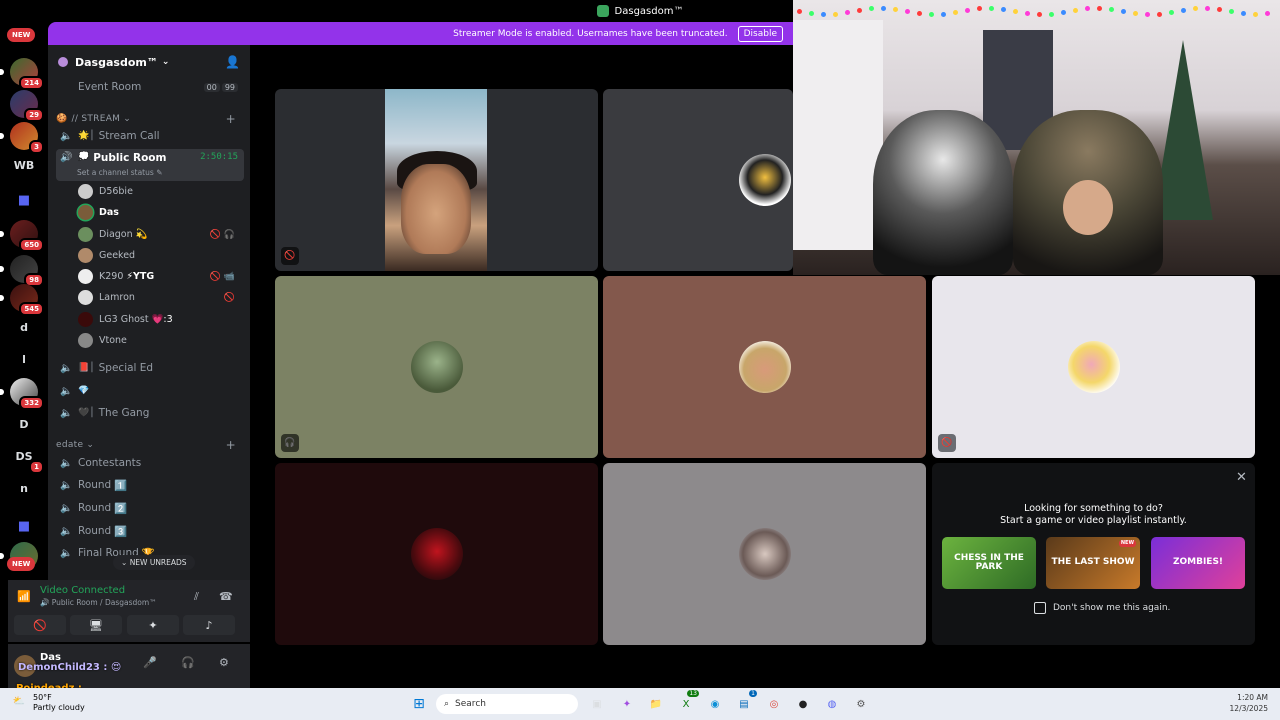 The width and height of the screenshot is (1280, 720). Describe the element at coordinates (24, 596) in the screenshot. I see `signal-icon: 📶` at that location.